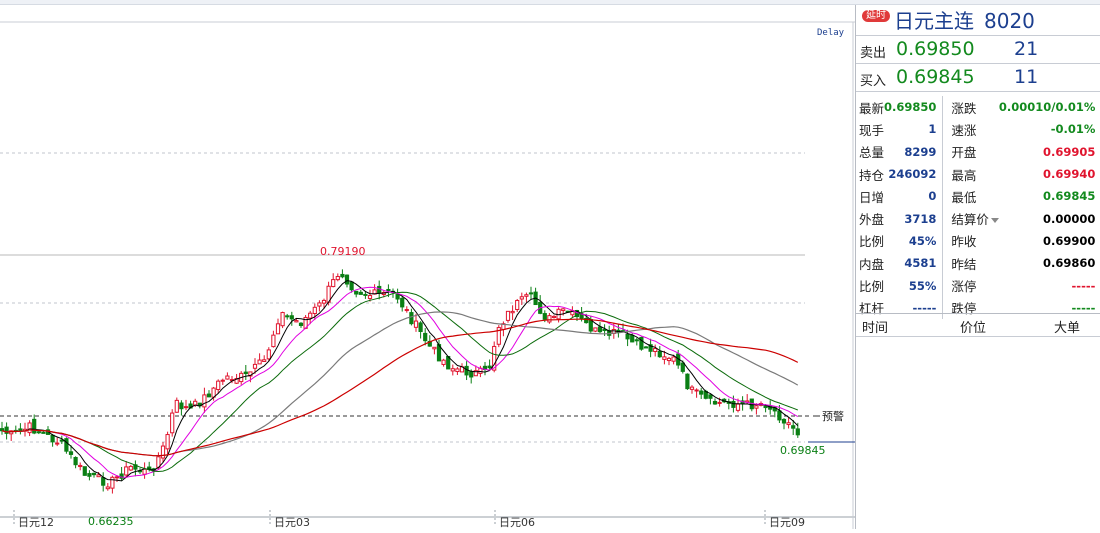 Image resolution: width=1100 pixels, height=533 pixels. Describe the element at coordinates (787, 522) in the screenshot. I see `x-tick-label: 日元09` at that location.